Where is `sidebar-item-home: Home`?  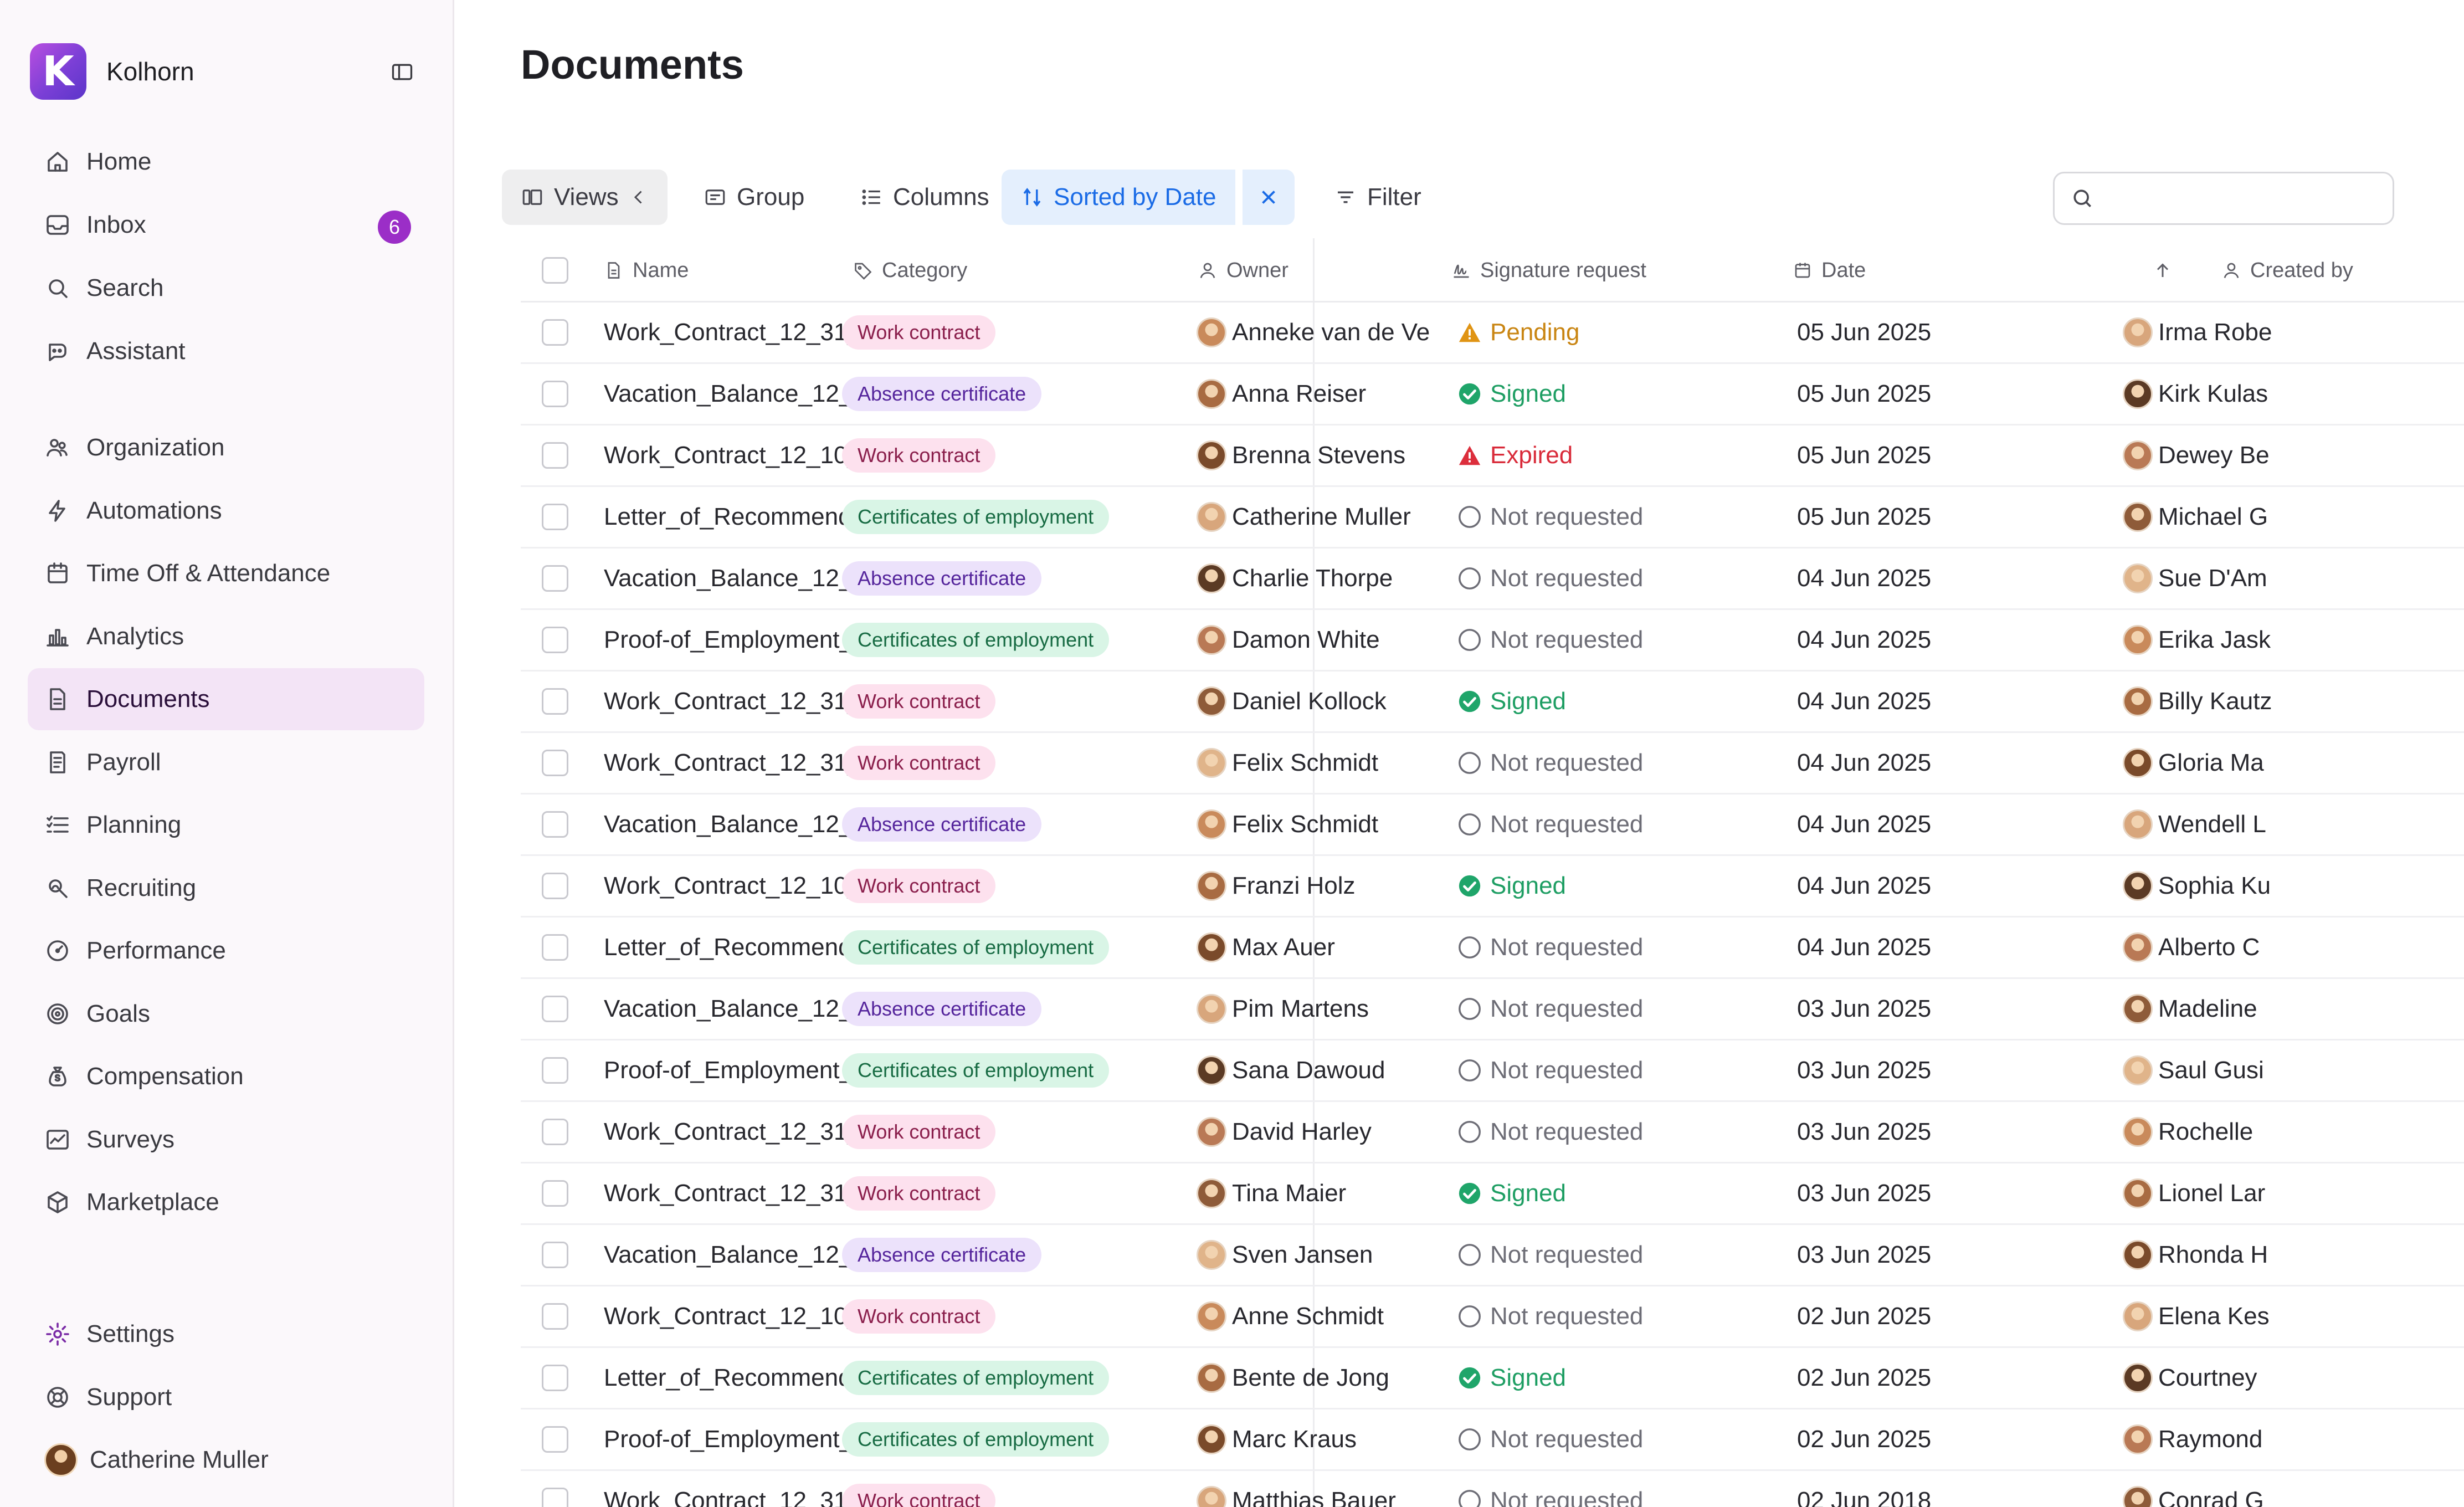
sidebar-item-home: Home is located at coordinates (226, 162).